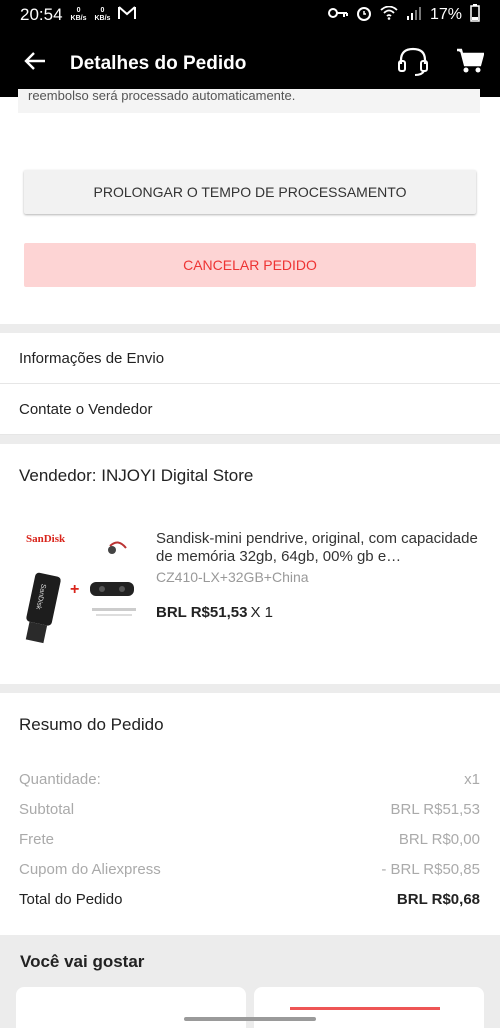 The height and width of the screenshot is (1028, 500). What do you see at coordinates (389, 15) in the screenshot?
I see `wifi-icon` at bounding box center [389, 15].